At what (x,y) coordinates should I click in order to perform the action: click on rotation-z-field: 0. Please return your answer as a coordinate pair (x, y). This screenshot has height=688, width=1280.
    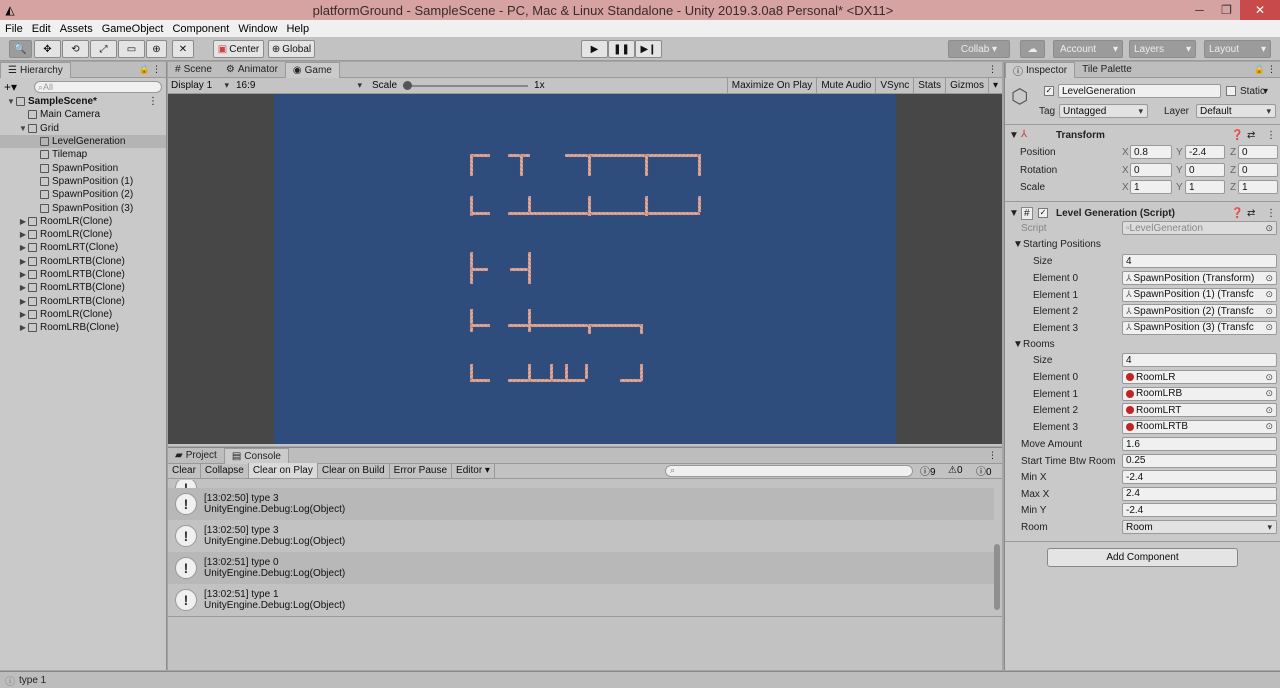
    Looking at the image, I should click on (1258, 170).